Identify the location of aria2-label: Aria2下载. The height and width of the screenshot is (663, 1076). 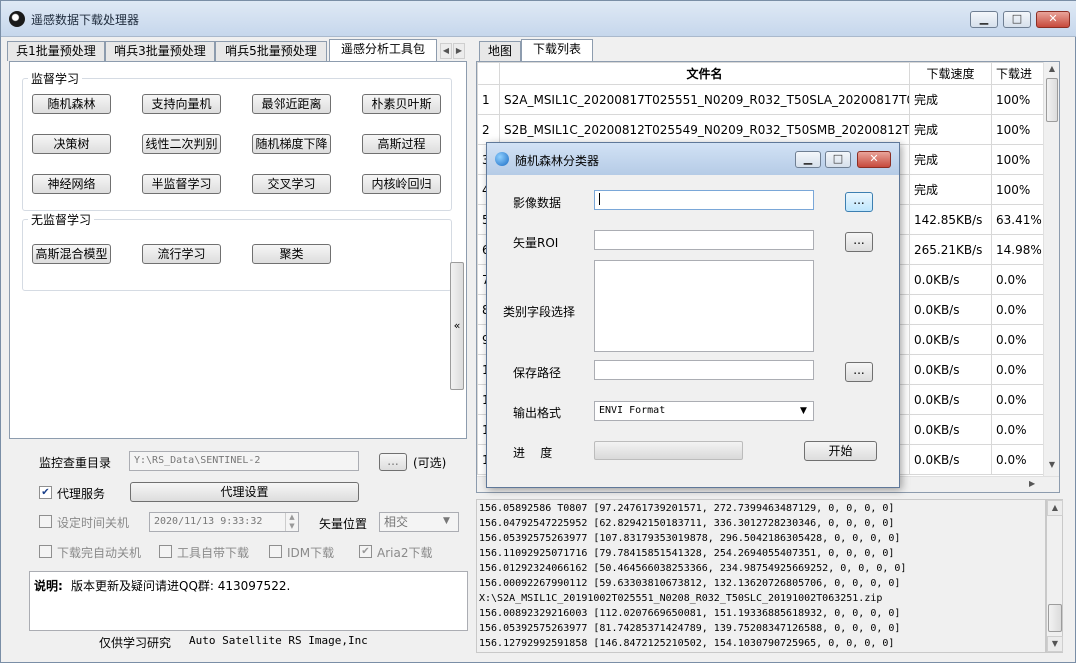
(405, 553).